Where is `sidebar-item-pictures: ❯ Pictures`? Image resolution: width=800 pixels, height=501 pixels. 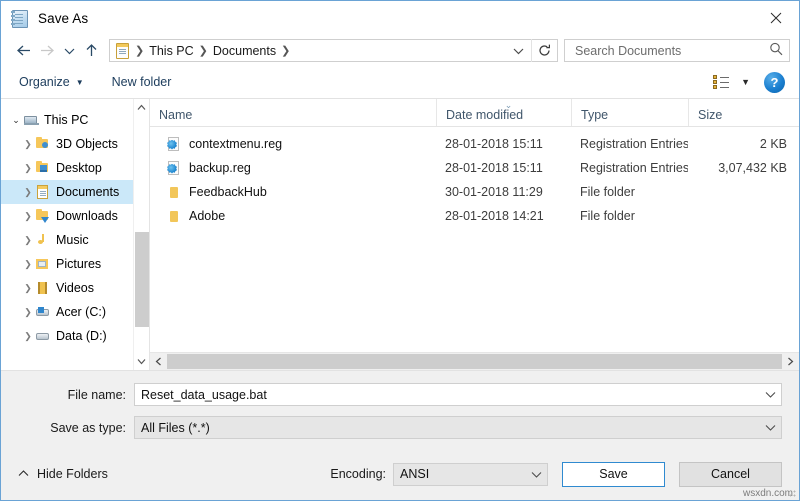
sidebar-item-pictures: ❯ Pictures is located at coordinates (75, 264).